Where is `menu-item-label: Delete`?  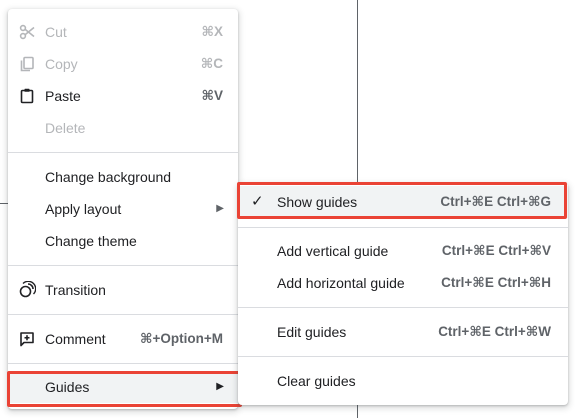
menu-item-label: Delete is located at coordinates (65, 128).